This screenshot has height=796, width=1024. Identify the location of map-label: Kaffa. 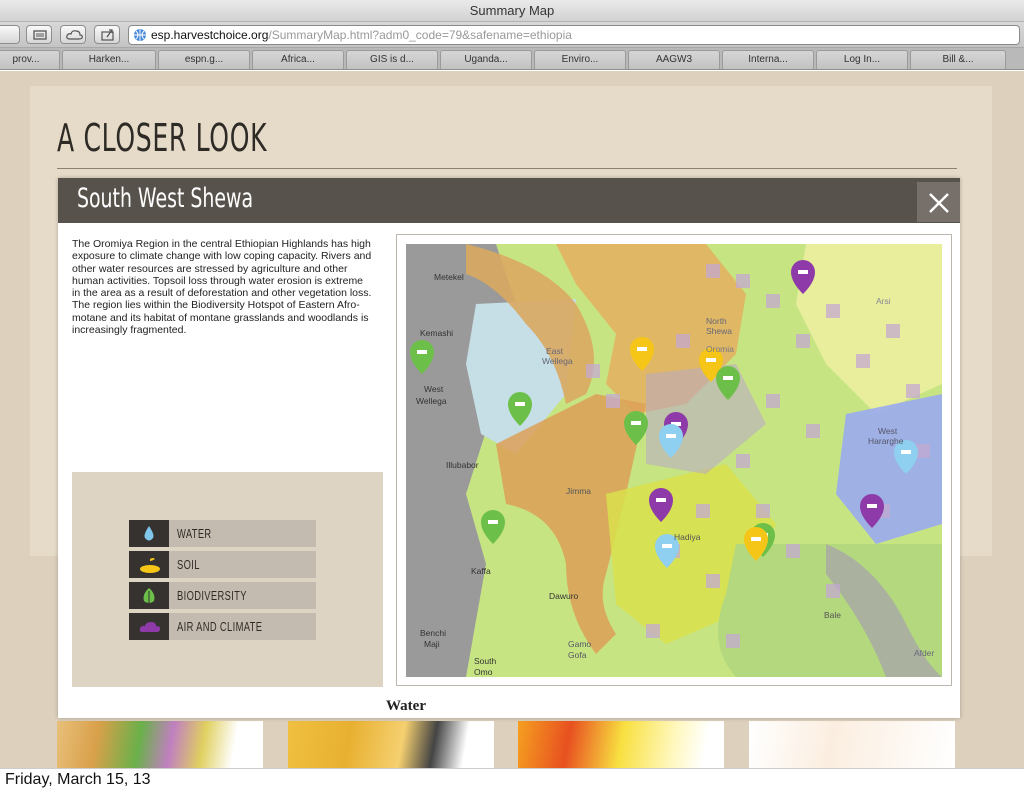
(481, 571).